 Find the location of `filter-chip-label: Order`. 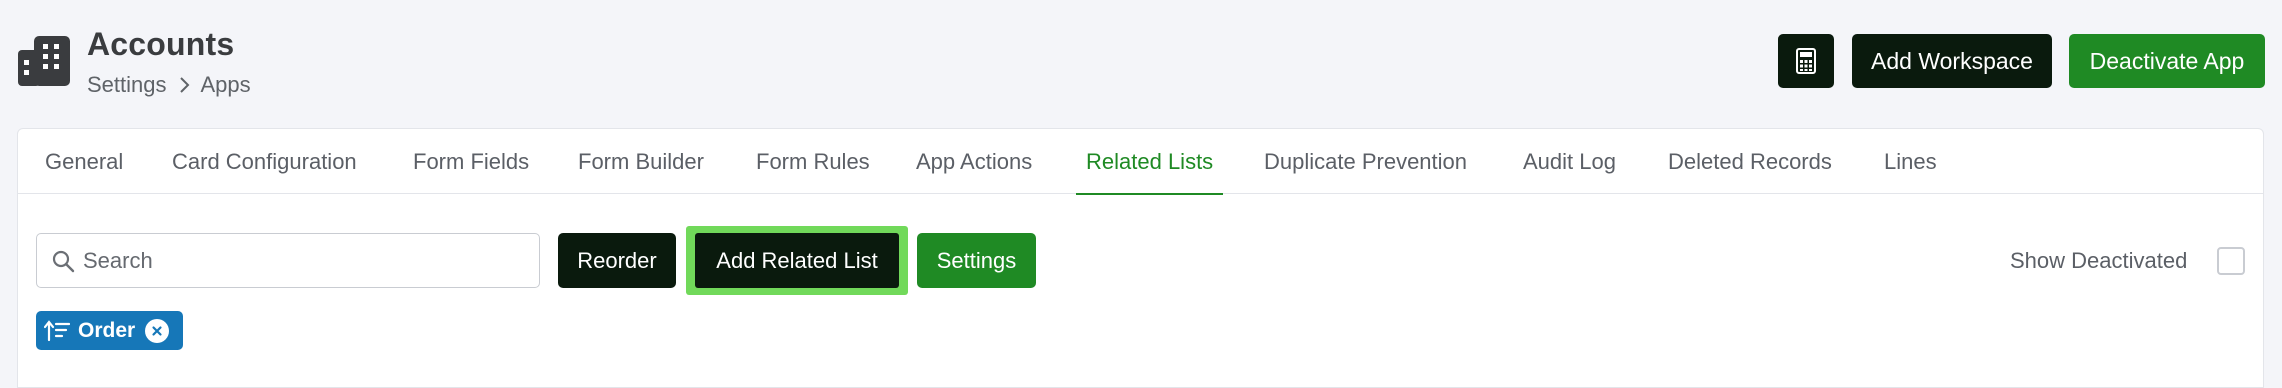

filter-chip-label: Order is located at coordinates (107, 330).